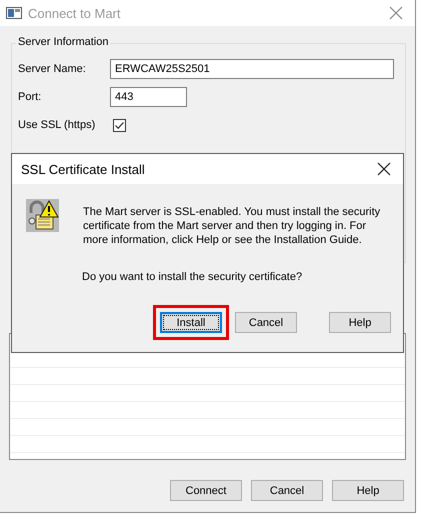 The width and height of the screenshot is (422, 514). Describe the element at coordinates (232, 226) in the screenshot. I see `dialog-message: The Mart server is SSL-enabled. You must install the security certificate from the Mart server and then try logging in. For more information, click Help or see the Installation Guide.` at that location.